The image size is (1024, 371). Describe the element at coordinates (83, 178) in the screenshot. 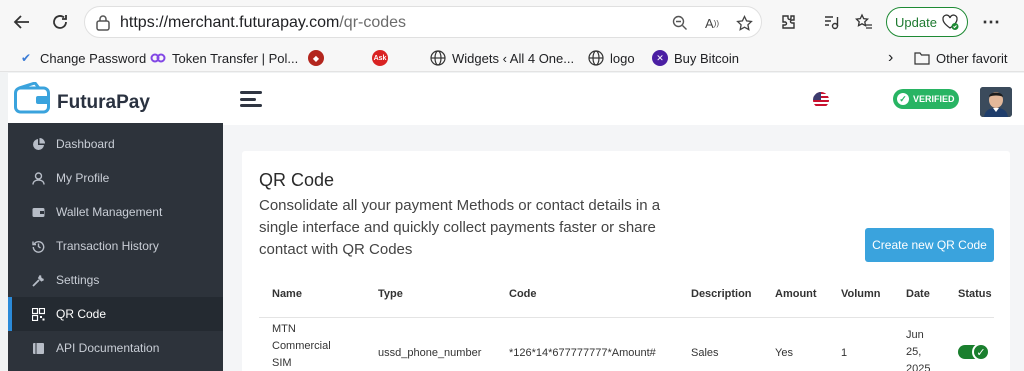

I see `sidebar-item-label: My Profile` at that location.